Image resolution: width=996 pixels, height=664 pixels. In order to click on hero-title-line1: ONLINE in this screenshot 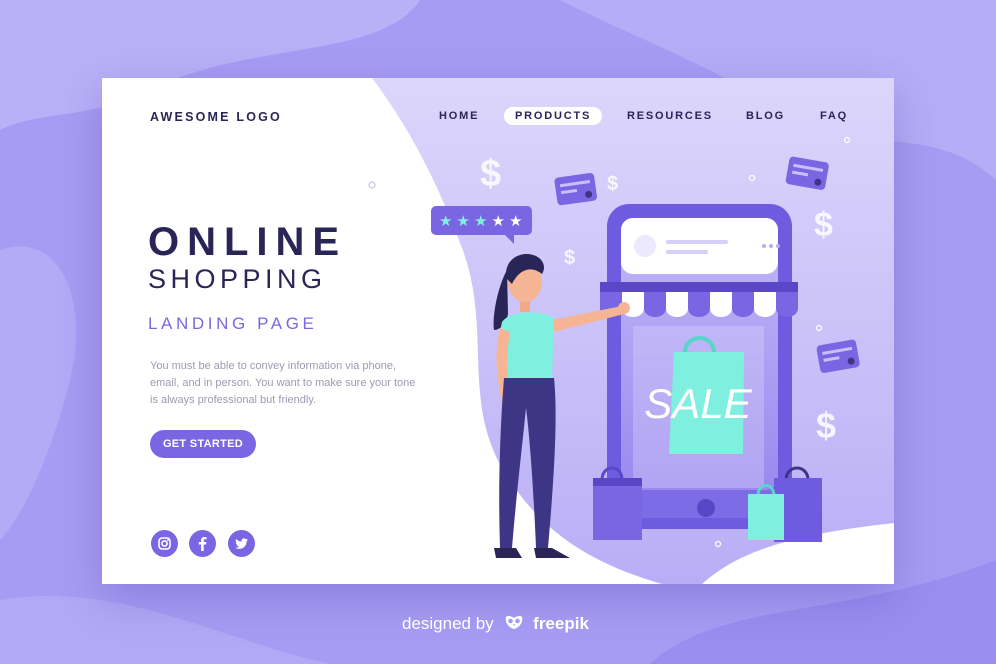, I will do `click(248, 242)`.